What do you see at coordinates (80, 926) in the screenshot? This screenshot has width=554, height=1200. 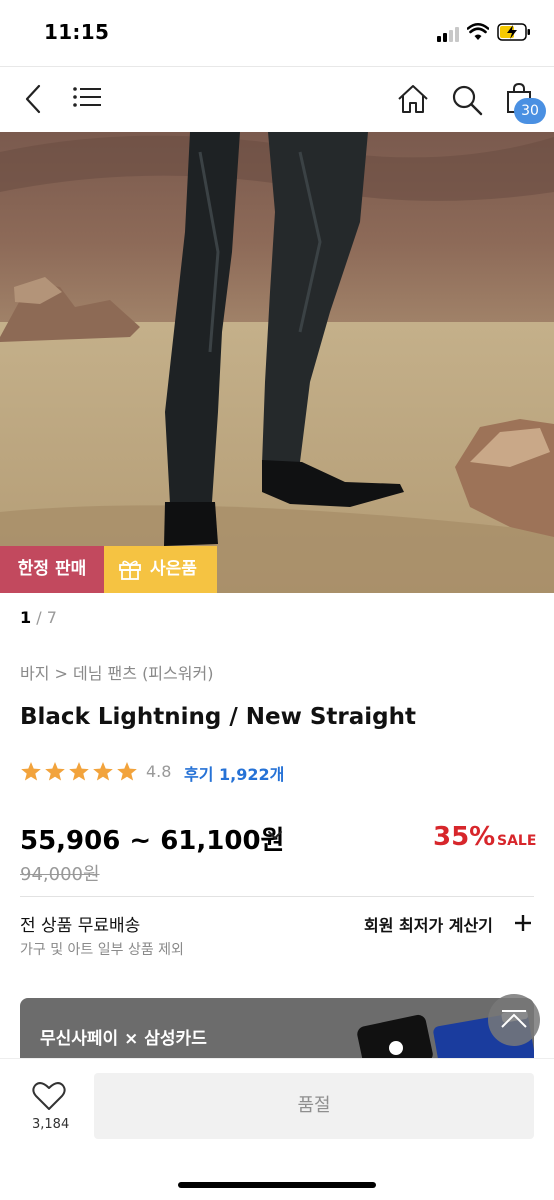 I see `shipping-title: 전 상품 무료배송` at bounding box center [80, 926].